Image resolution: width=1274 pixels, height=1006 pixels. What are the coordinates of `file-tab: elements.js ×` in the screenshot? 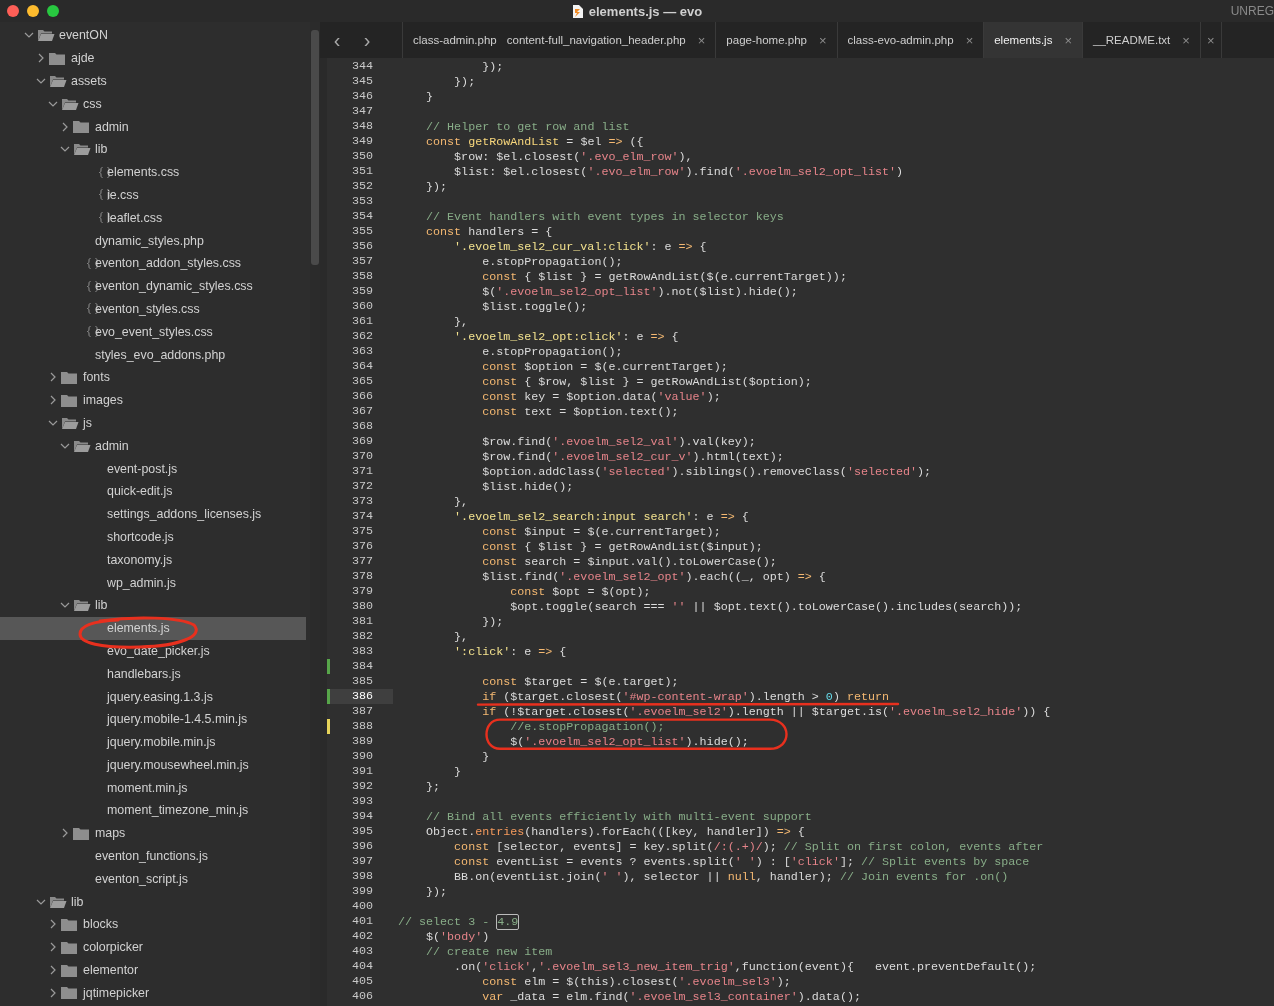 It's located at (1033, 40).